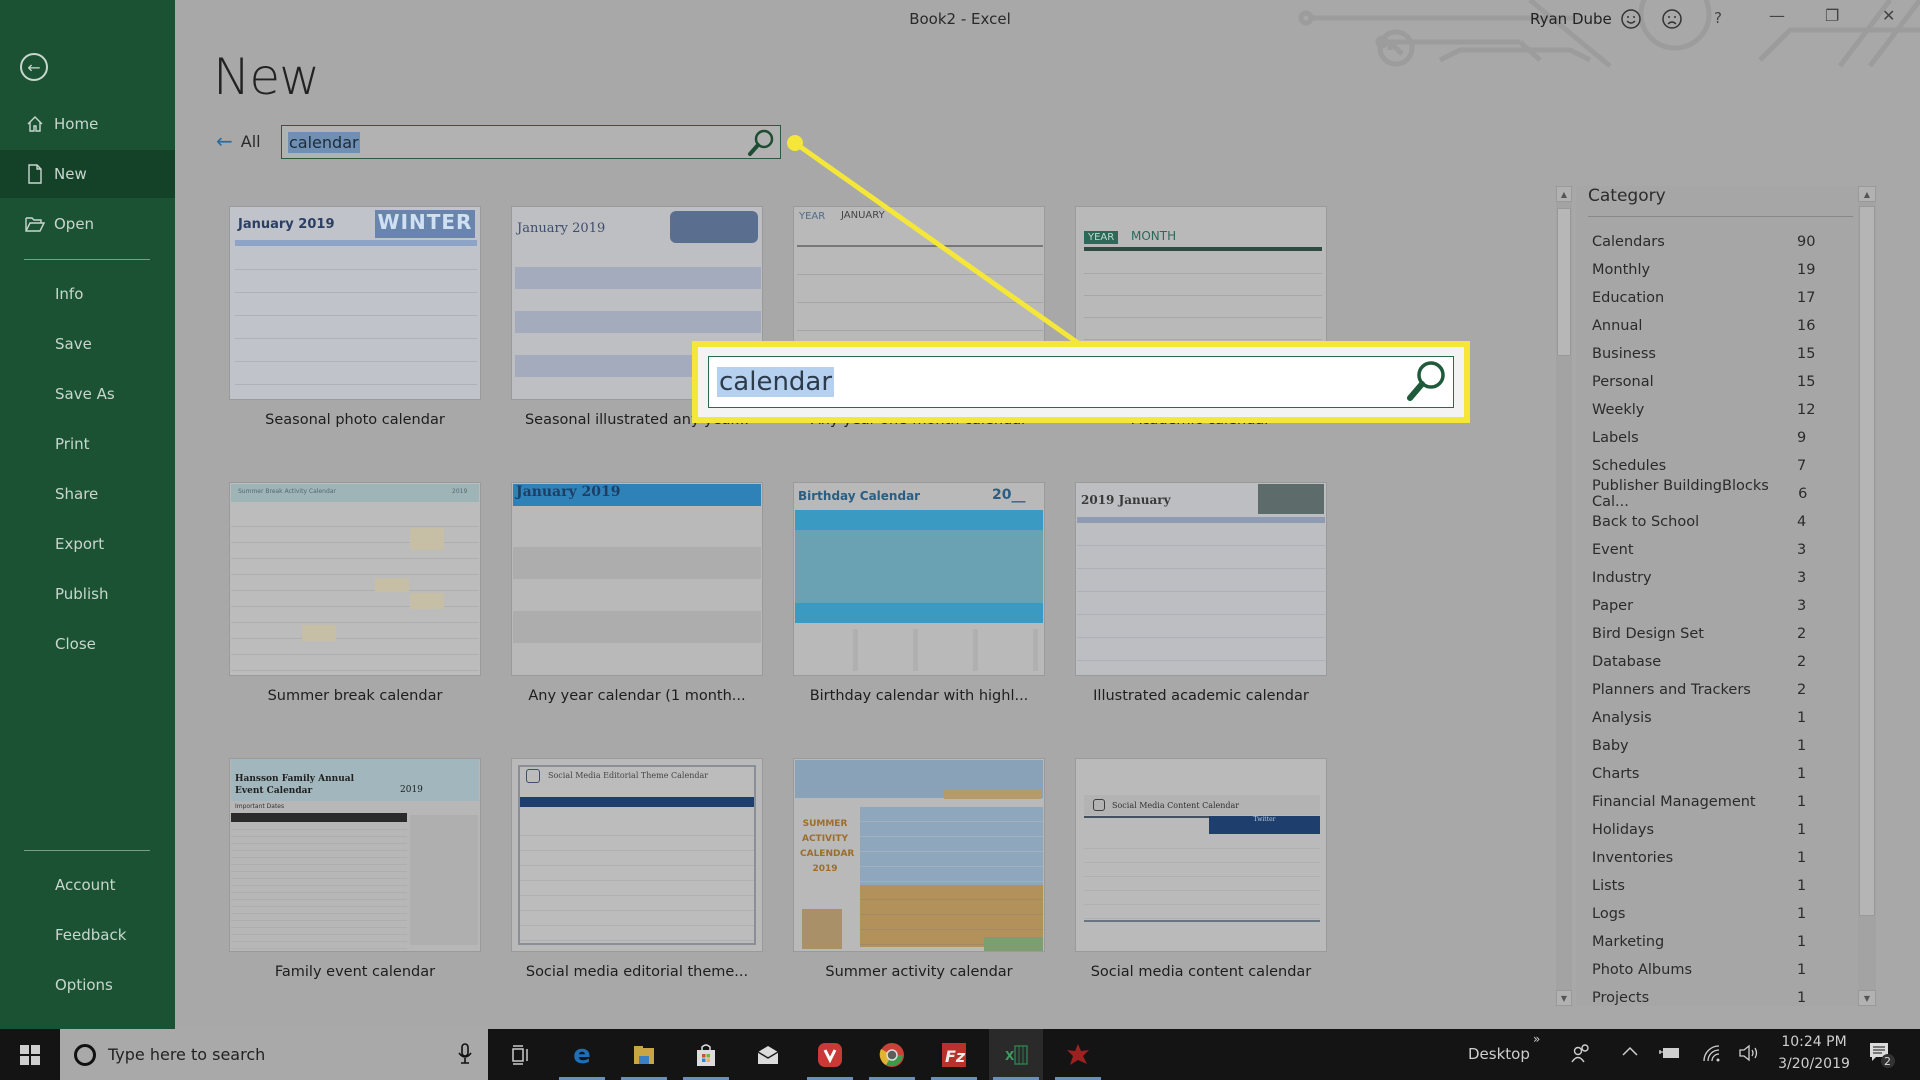  What do you see at coordinates (1802, 998) in the screenshot?
I see `category-count: 1` at bounding box center [1802, 998].